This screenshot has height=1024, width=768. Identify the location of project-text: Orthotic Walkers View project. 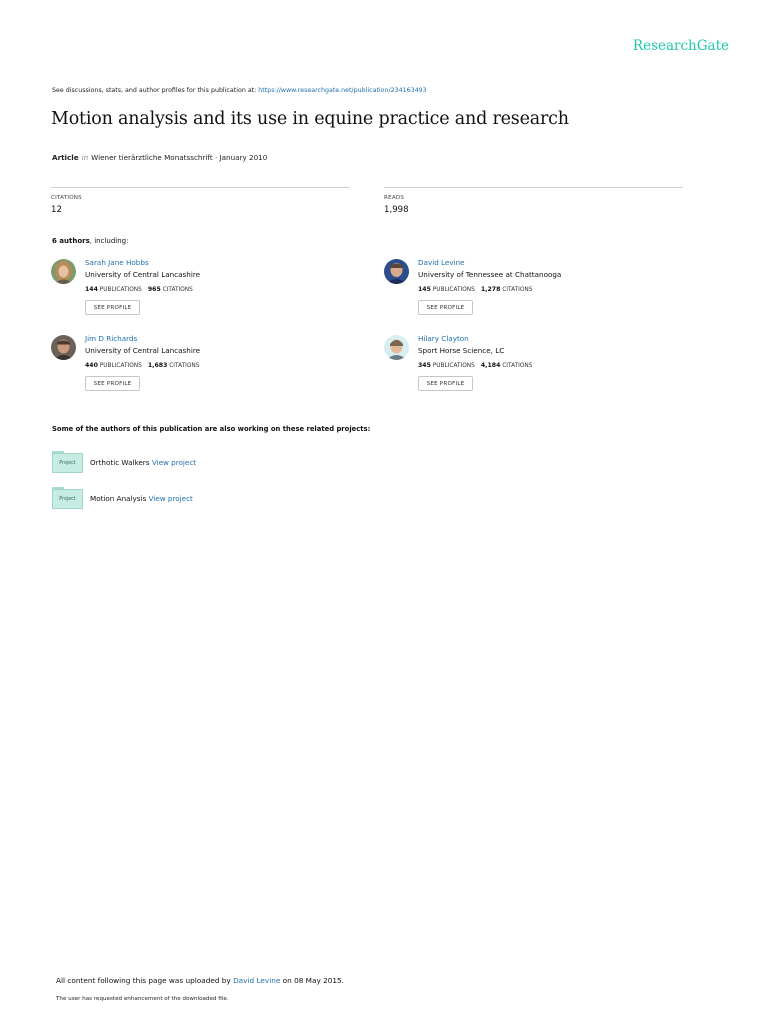
(143, 462).